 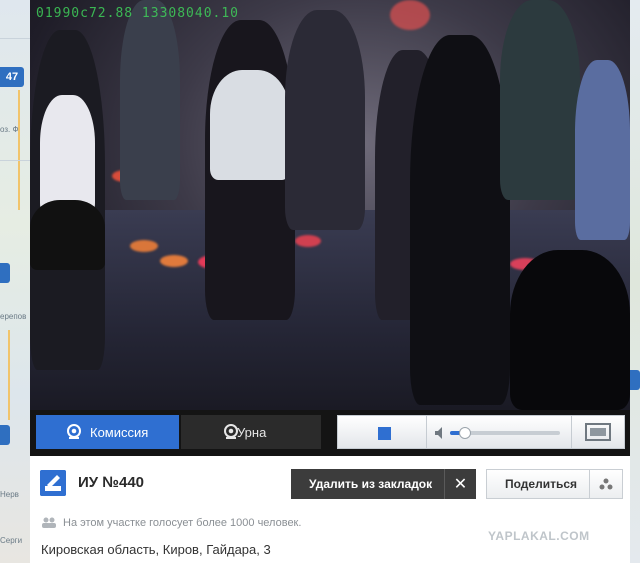 I want to click on player-control-bar: Комиссия Урна, so click(x=330, y=433).